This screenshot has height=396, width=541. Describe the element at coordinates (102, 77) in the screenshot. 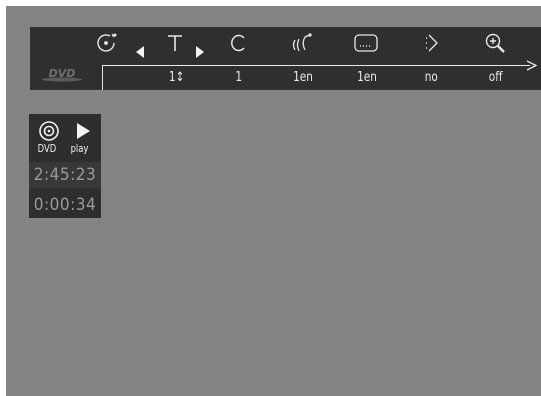

I see `separator` at that location.